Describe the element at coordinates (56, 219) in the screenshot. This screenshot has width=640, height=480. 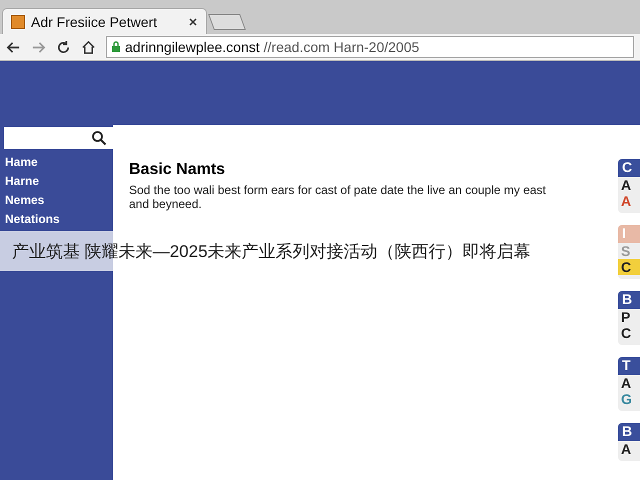
I see `sidebar-link: Netations` at that location.